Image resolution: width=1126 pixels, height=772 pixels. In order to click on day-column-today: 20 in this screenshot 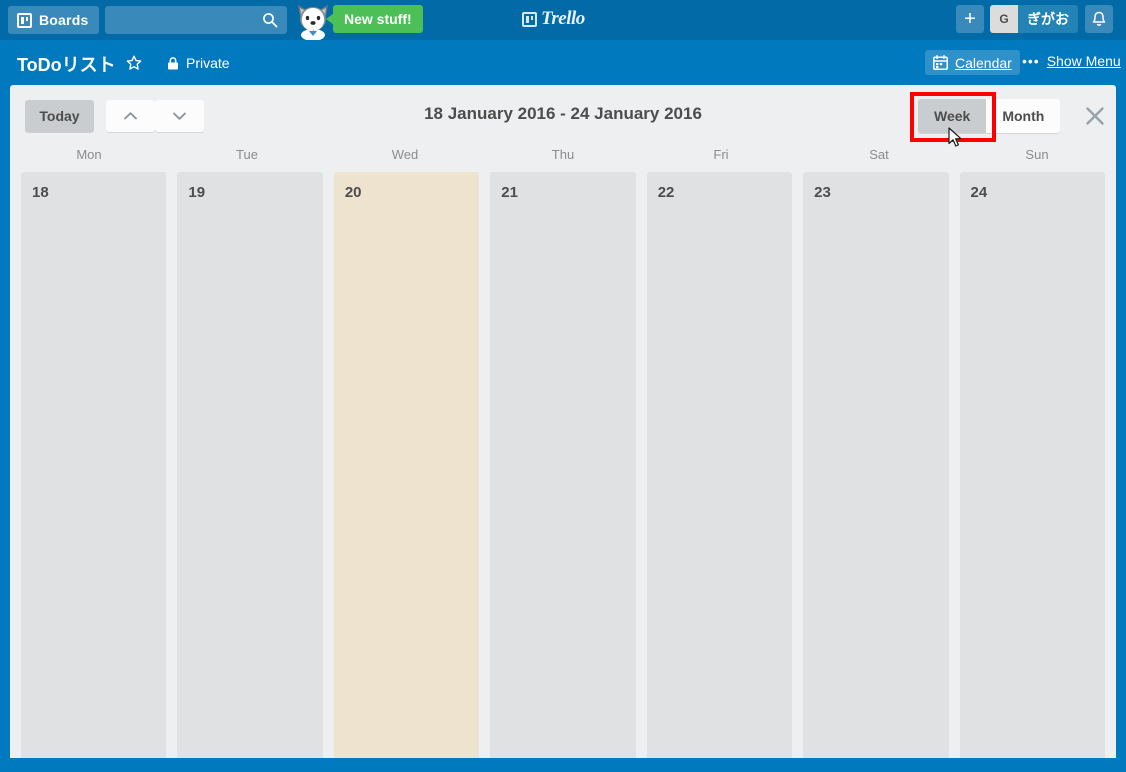, I will do `click(406, 465)`.